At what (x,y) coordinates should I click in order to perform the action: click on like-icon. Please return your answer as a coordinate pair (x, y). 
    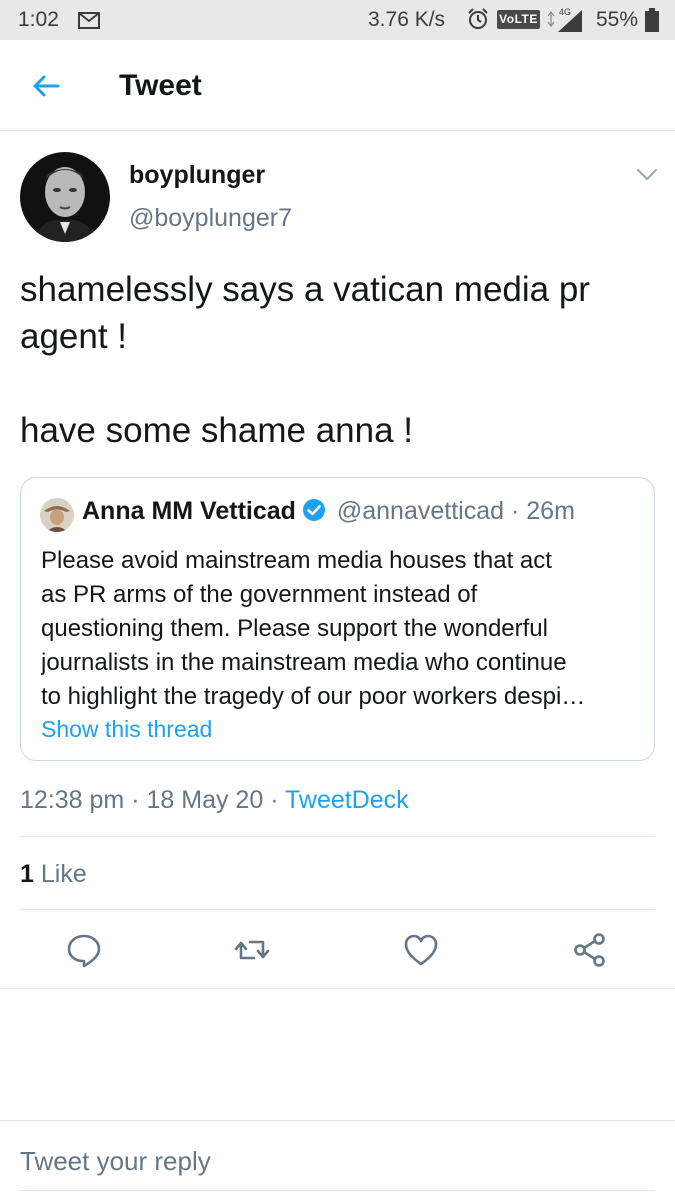
    Looking at the image, I should click on (421, 950).